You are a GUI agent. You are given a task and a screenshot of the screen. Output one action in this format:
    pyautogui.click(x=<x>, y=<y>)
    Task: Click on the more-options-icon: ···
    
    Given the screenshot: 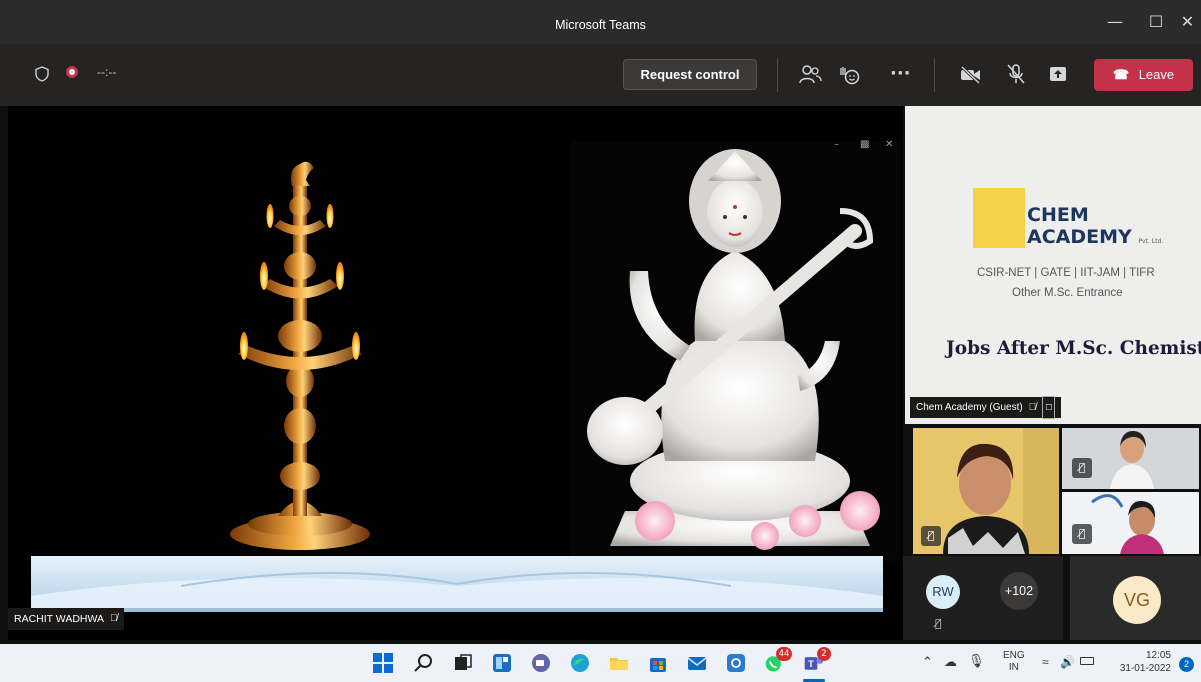 What is the action you would take?
    pyautogui.click(x=900, y=73)
    